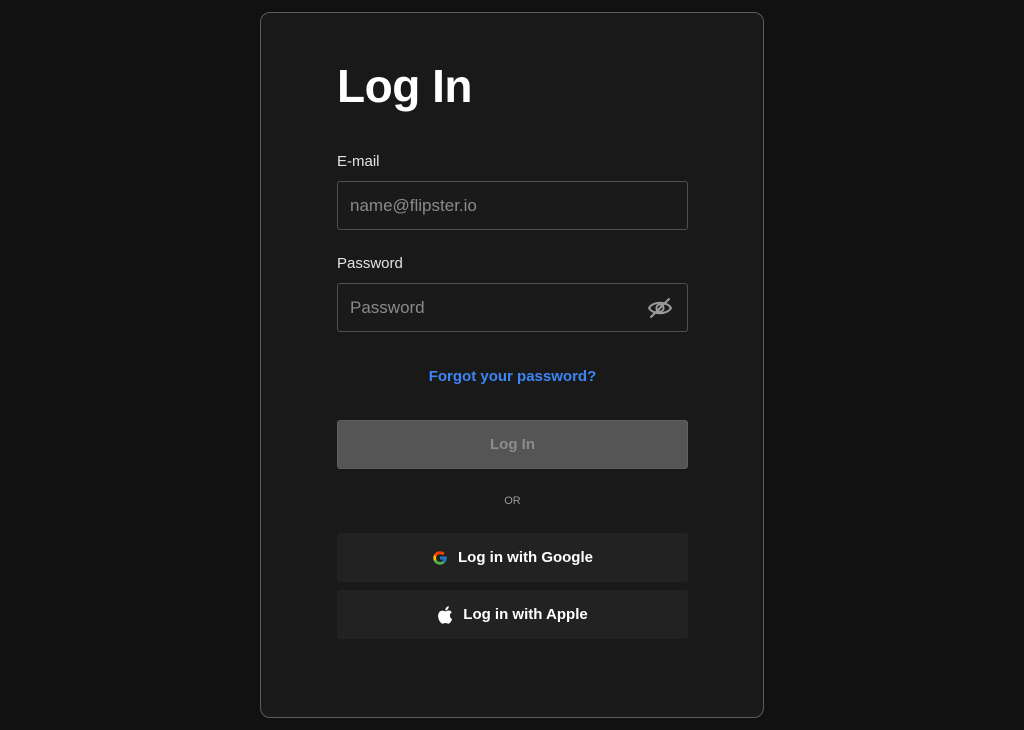  I want to click on email-field, so click(512, 205).